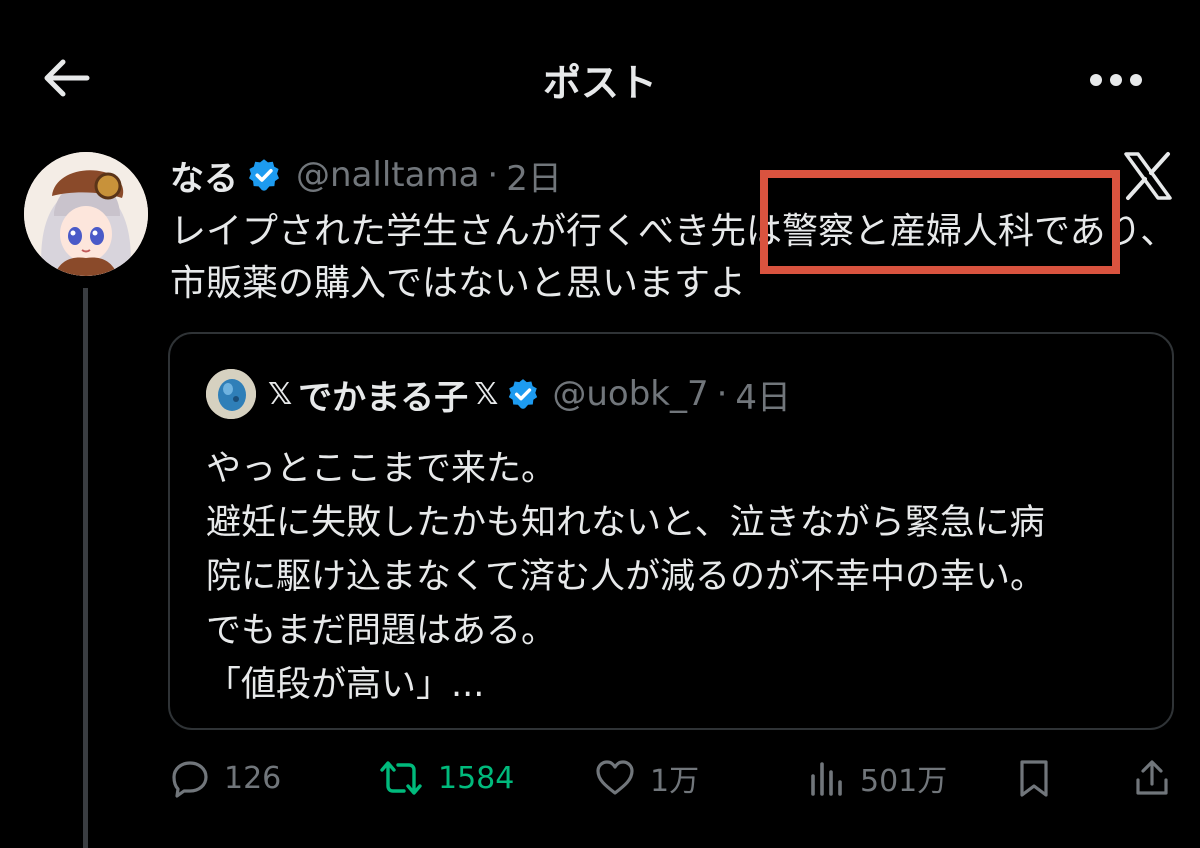 The image size is (1200, 848). Describe the element at coordinates (904, 781) in the screenshot. I see `view-count: 501万` at that location.